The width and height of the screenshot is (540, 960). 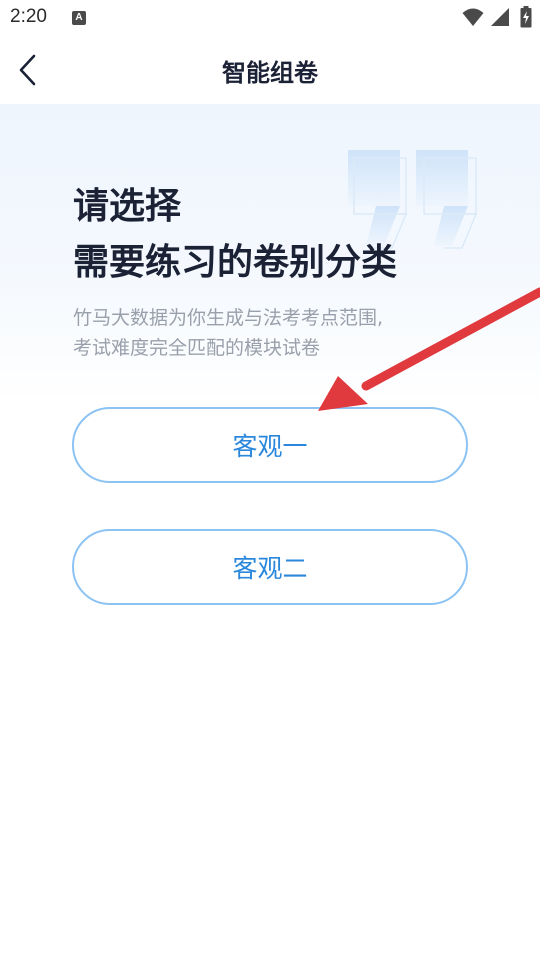 I want to click on battery-charging-icon, so click(x=526, y=17).